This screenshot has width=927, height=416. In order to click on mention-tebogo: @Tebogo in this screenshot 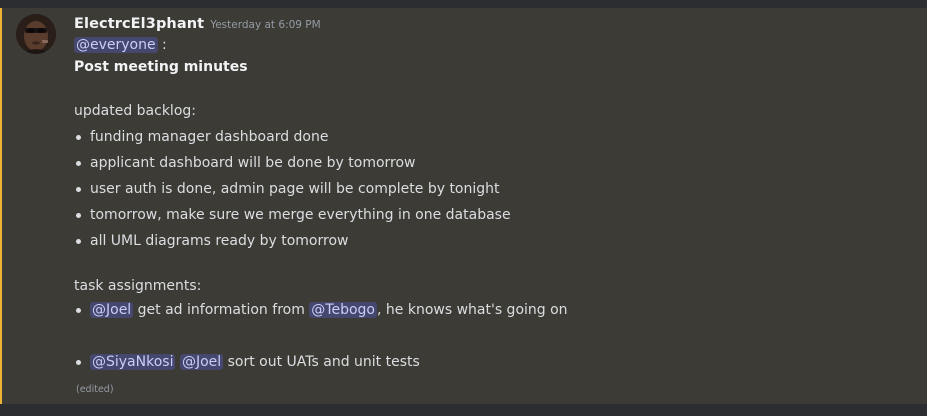, I will do `click(343, 310)`.